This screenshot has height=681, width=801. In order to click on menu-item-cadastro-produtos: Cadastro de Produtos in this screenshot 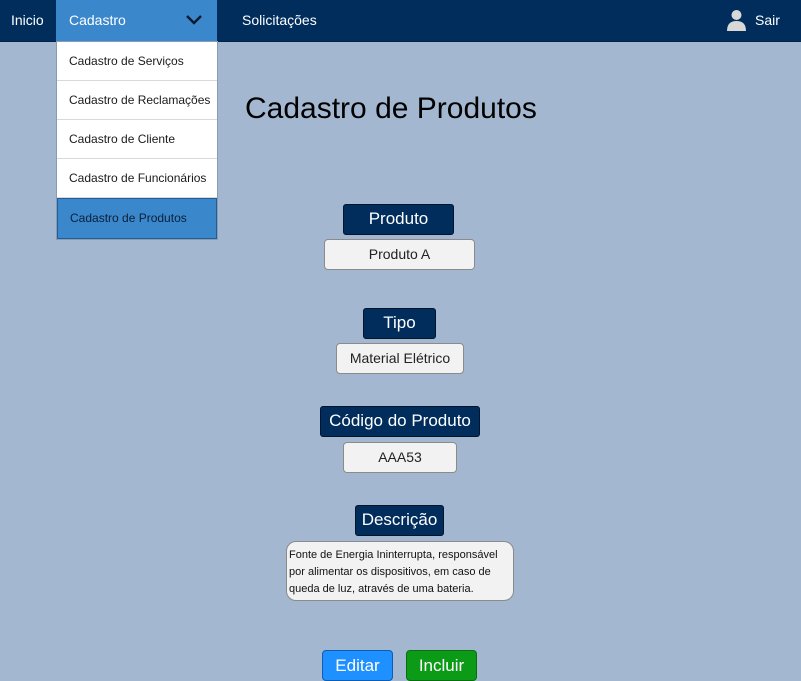, I will do `click(137, 218)`.